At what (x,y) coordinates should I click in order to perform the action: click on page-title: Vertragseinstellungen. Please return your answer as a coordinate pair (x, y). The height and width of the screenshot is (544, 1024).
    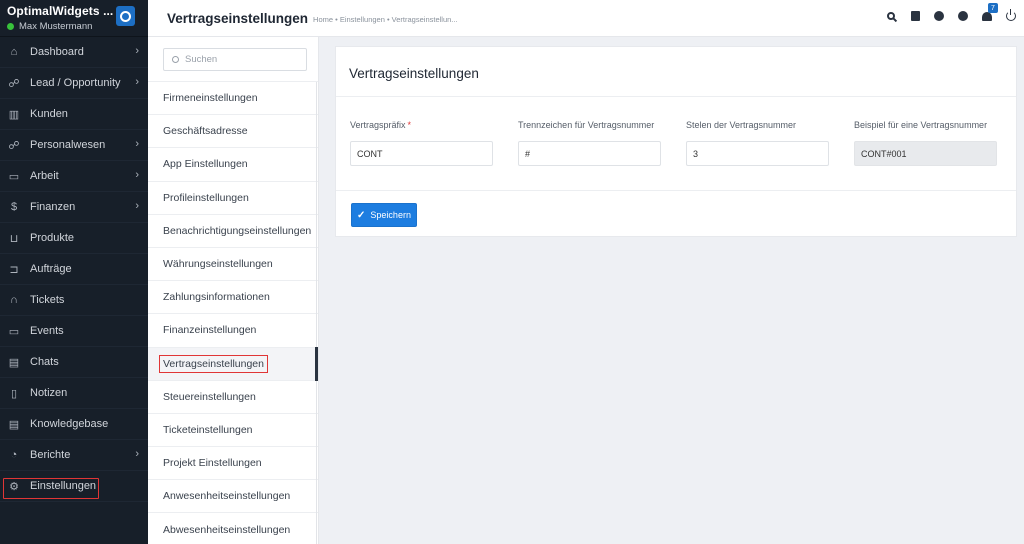
    Looking at the image, I should click on (238, 18).